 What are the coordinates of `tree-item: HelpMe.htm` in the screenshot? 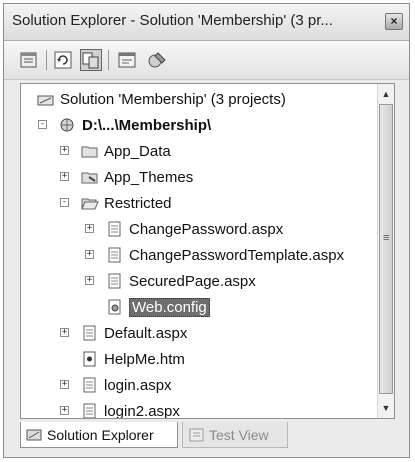 It's located at (133, 359).